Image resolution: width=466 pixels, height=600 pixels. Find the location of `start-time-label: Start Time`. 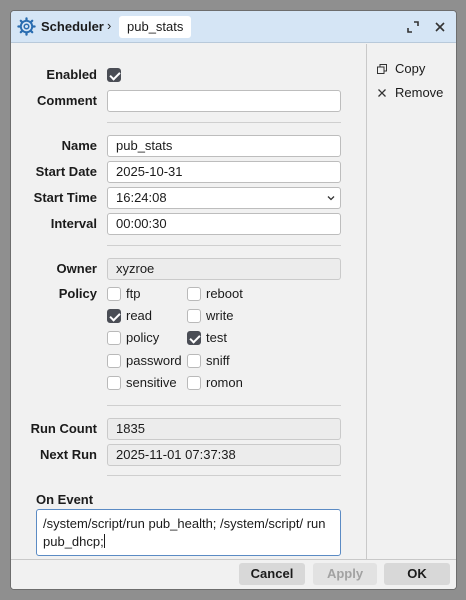

start-time-label: Start Time is located at coordinates (65, 197).